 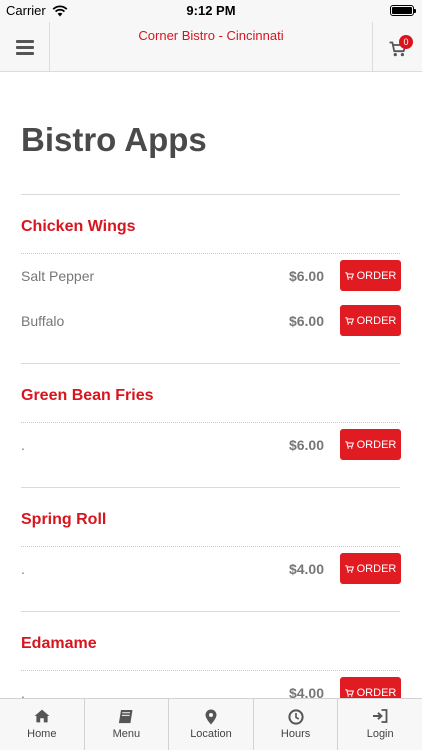 What do you see at coordinates (380, 717) in the screenshot?
I see `login-icon` at bounding box center [380, 717].